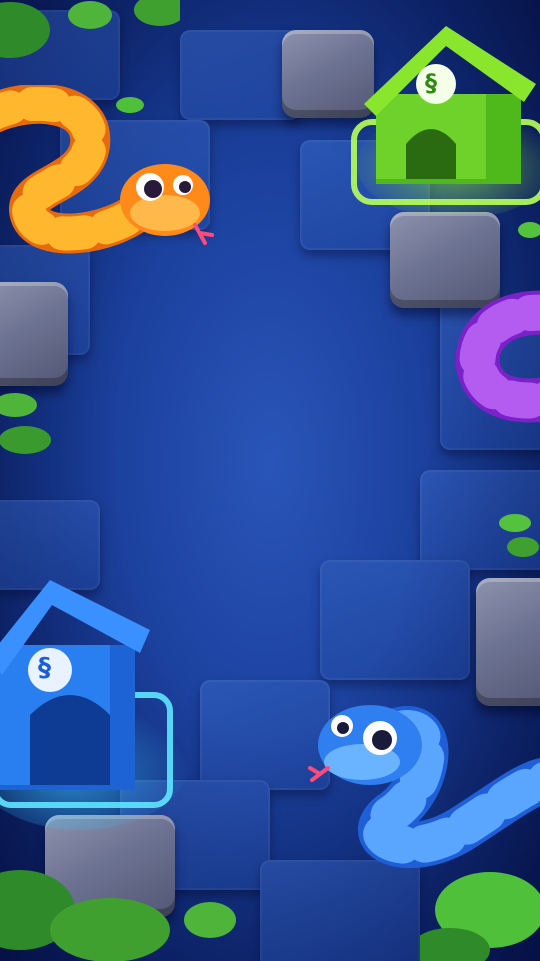 The image size is (540, 961). I want to click on purple-snake, so click(495, 363).